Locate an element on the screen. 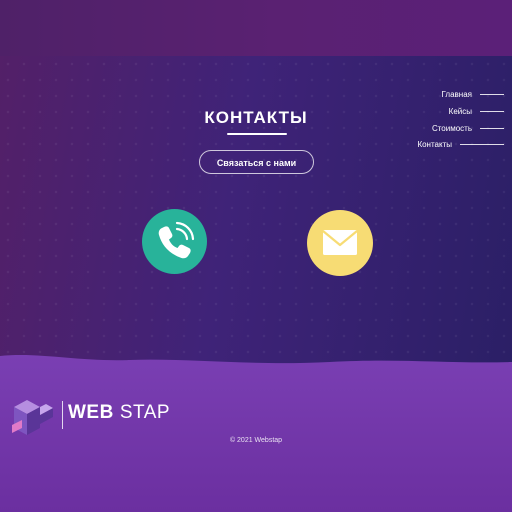 The image size is (512, 512). envelope-icon is located at coordinates (340, 242).